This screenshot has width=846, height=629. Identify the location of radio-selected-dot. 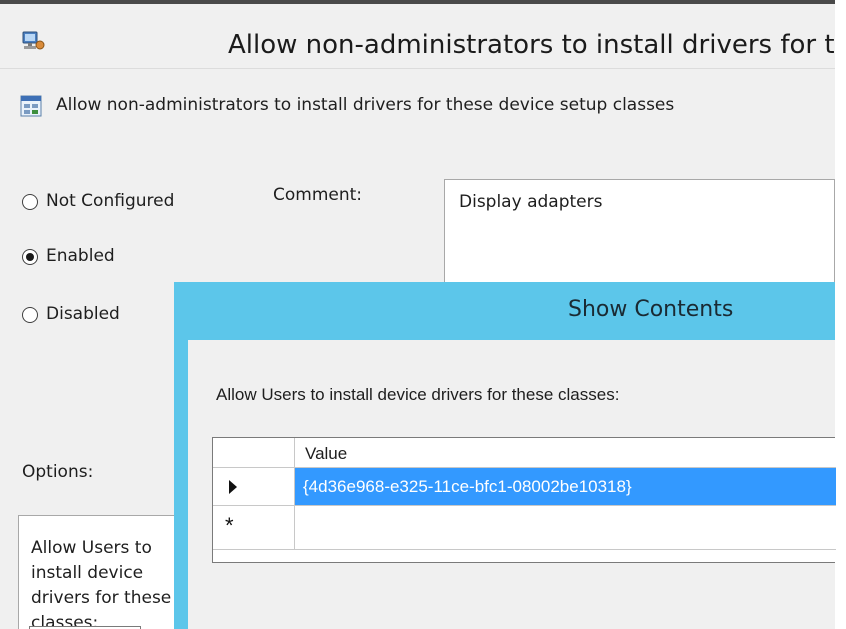
(30, 257).